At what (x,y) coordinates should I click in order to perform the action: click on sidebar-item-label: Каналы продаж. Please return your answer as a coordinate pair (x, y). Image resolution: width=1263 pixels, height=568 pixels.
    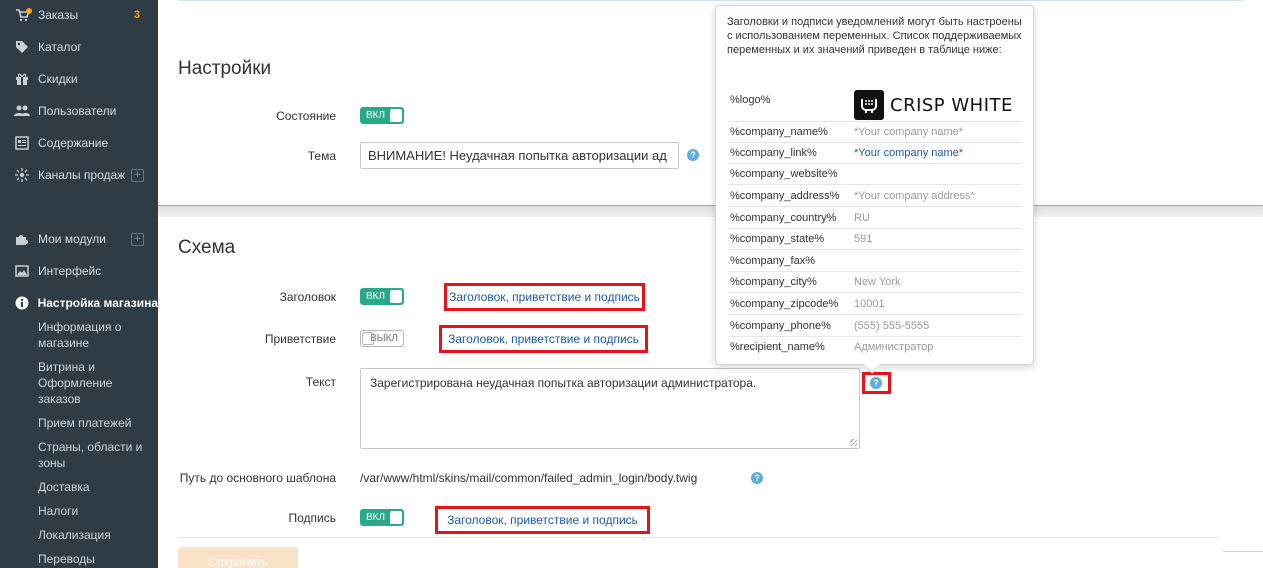
    Looking at the image, I should click on (82, 175).